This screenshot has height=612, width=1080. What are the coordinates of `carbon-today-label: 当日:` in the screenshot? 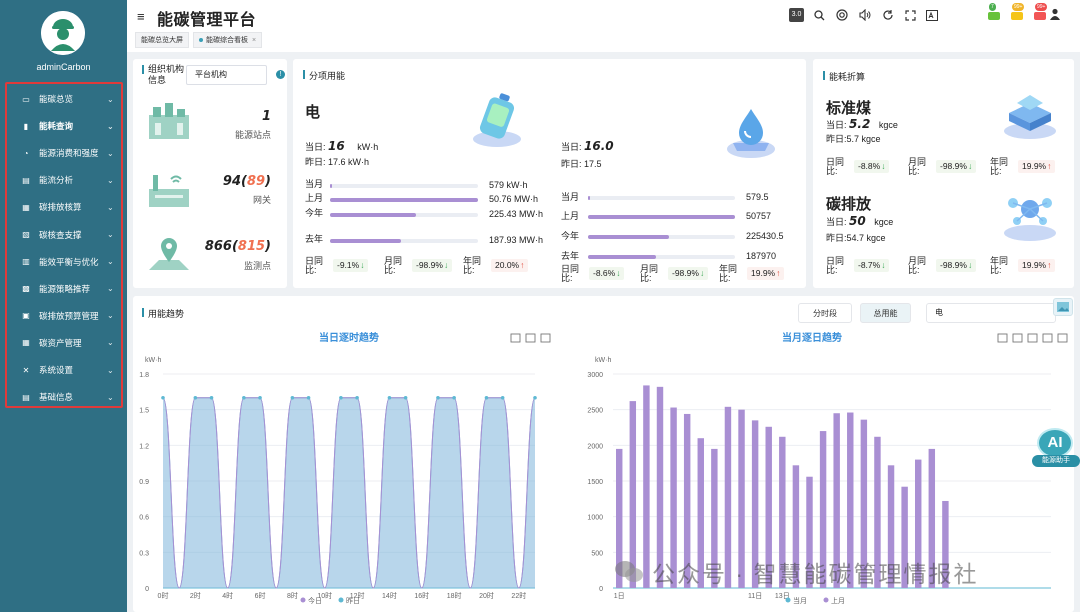 It's located at (836, 222).